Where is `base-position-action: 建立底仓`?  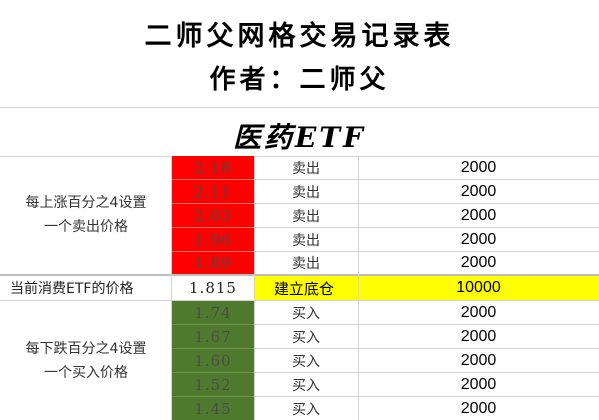
base-position-action: 建立底仓 is located at coordinates (304, 288).